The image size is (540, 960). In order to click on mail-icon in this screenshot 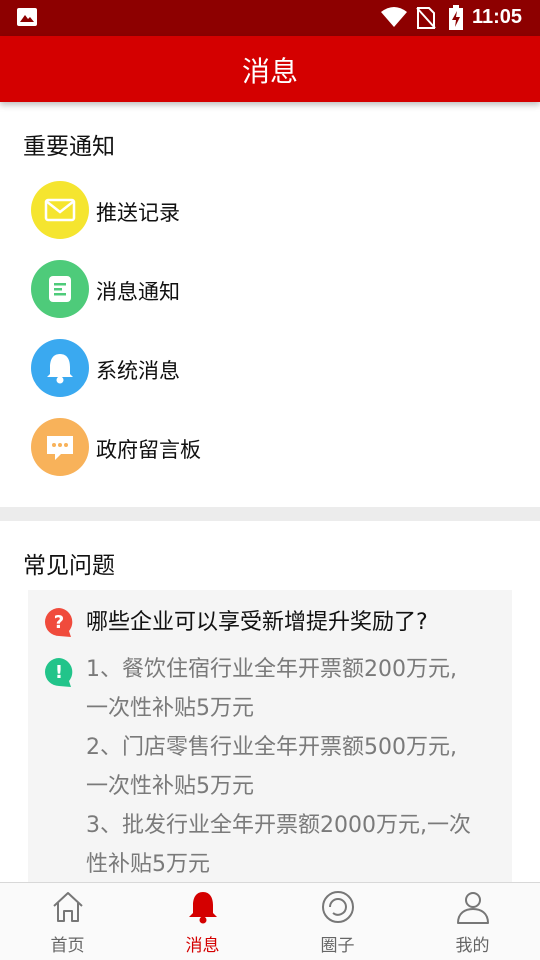, I will do `click(60, 210)`.